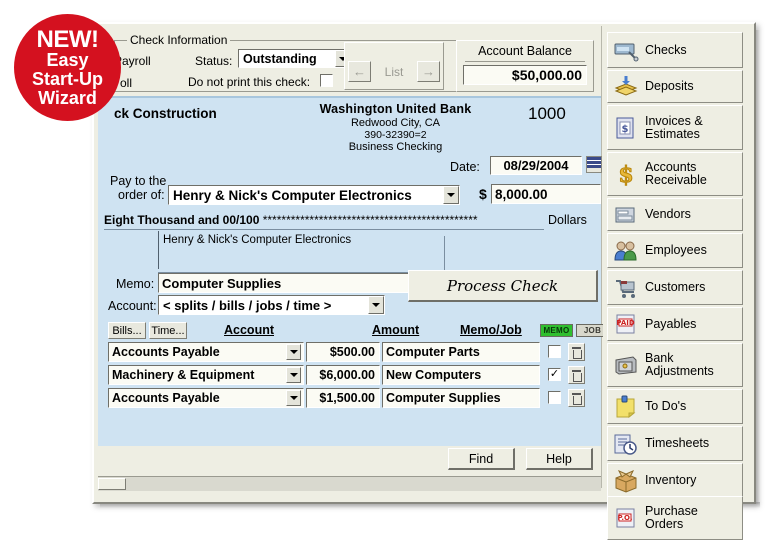 The height and width of the screenshot is (540, 773). I want to click on nav-item-employees: Employees, so click(675, 250).